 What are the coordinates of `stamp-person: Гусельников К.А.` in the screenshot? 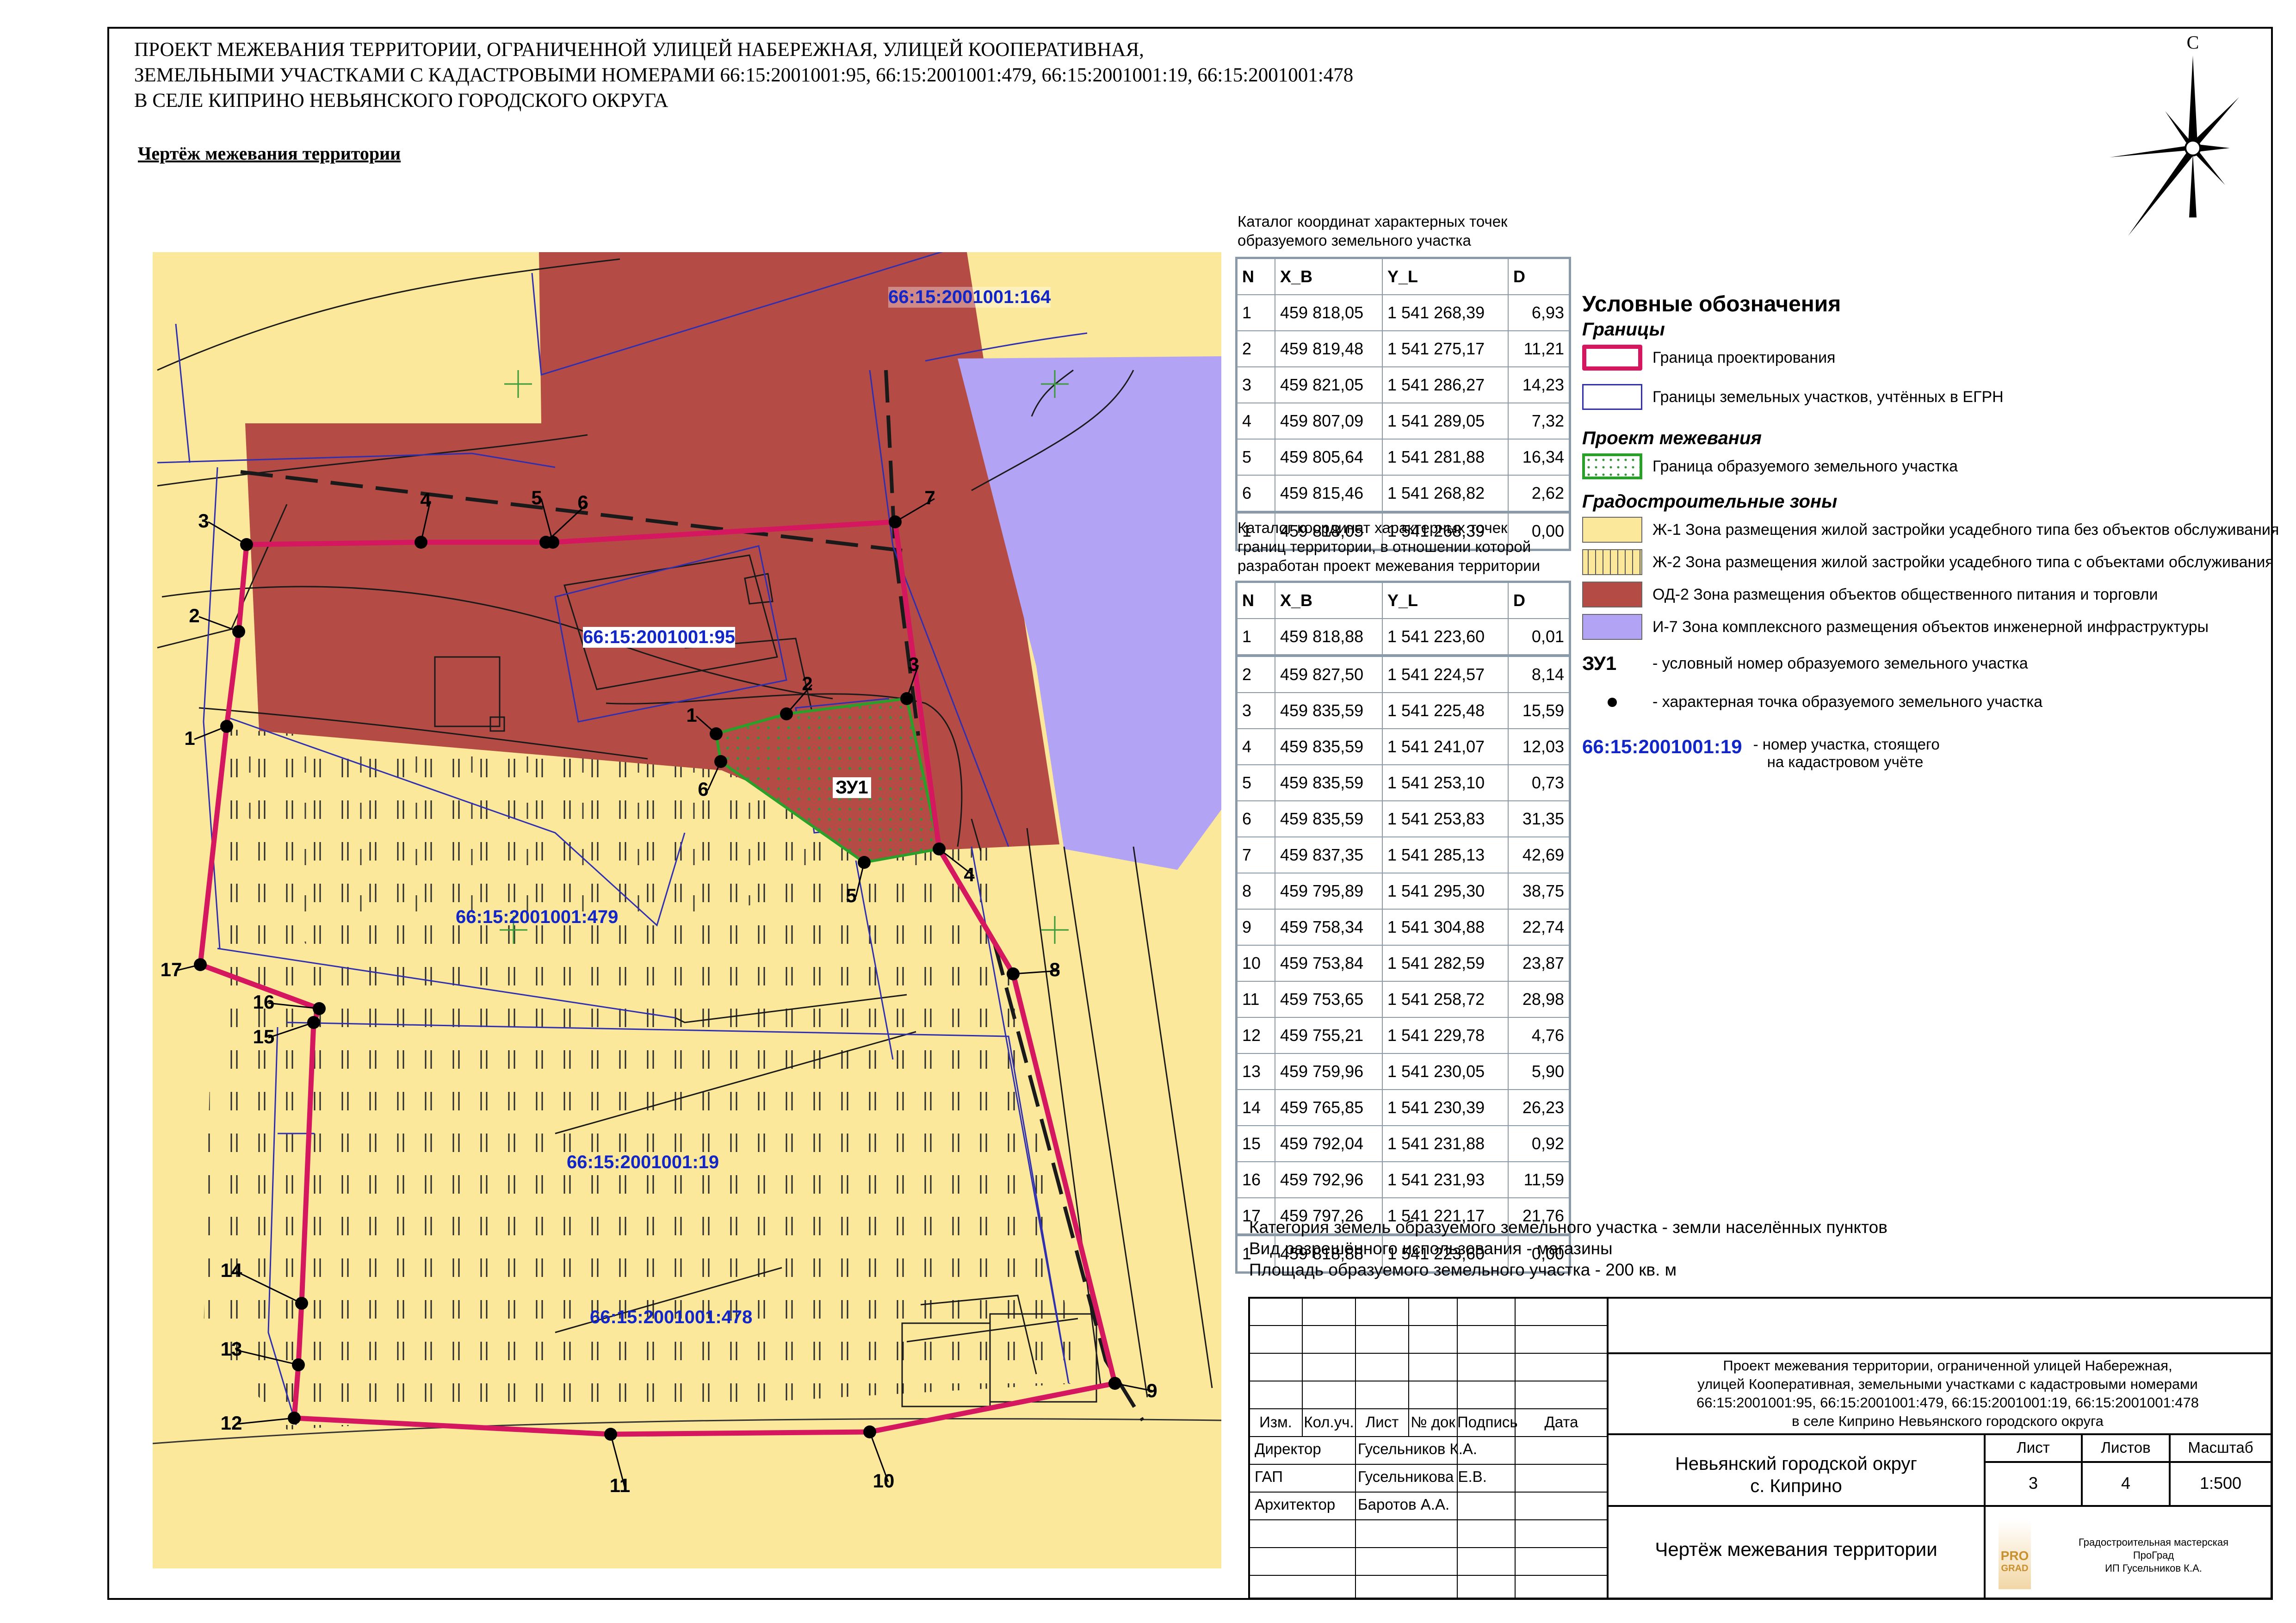 It's located at (1418, 1448).